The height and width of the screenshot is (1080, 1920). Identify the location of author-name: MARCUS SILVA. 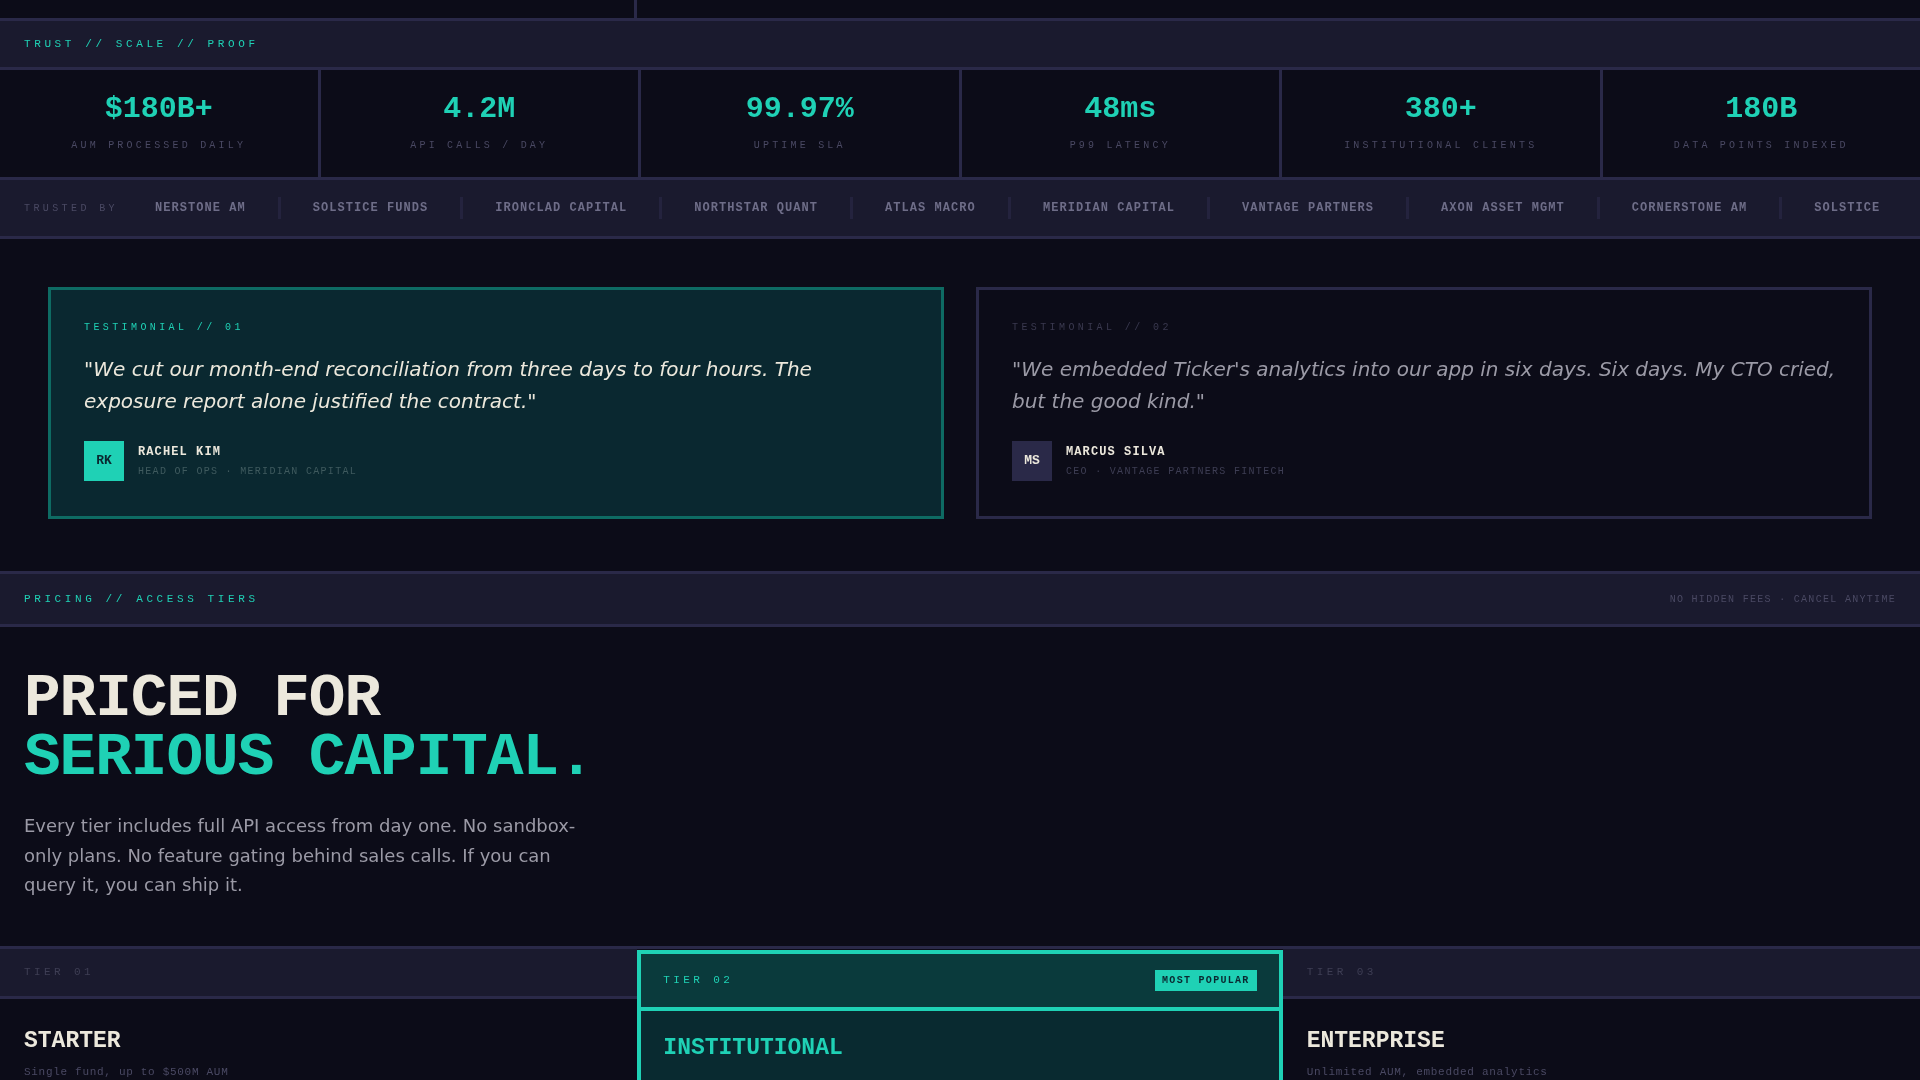
(1116, 452).